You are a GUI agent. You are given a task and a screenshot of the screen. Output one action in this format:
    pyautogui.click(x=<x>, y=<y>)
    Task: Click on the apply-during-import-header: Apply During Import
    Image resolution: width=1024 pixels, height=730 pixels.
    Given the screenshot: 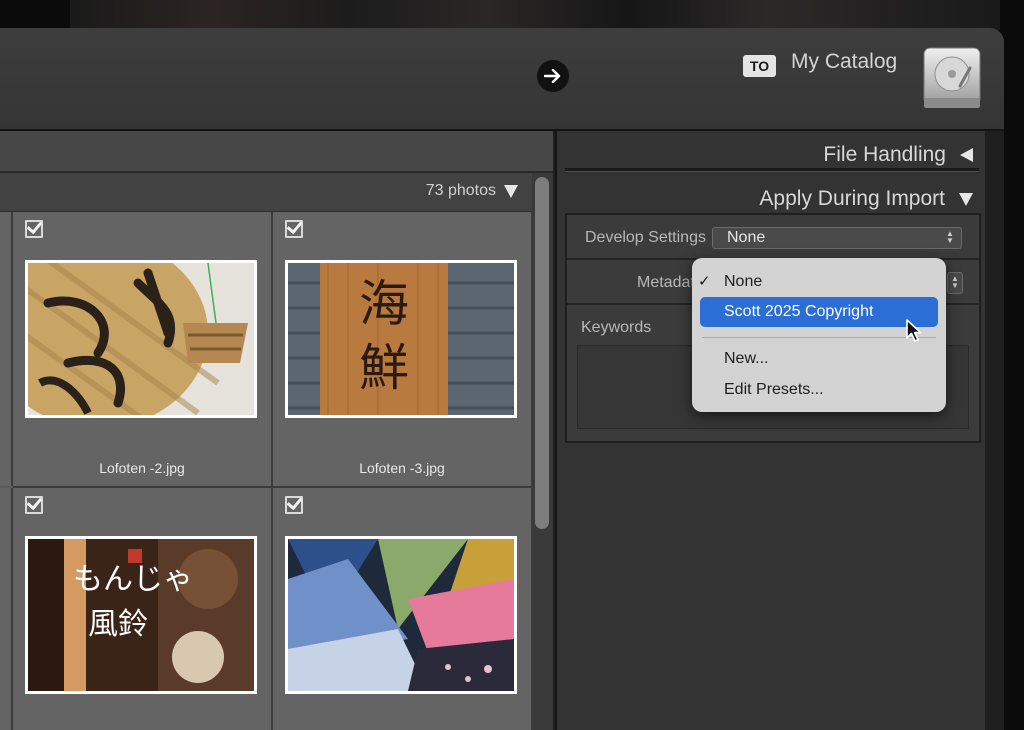 What is the action you would take?
    pyautogui.click(x=866, y=199)
    